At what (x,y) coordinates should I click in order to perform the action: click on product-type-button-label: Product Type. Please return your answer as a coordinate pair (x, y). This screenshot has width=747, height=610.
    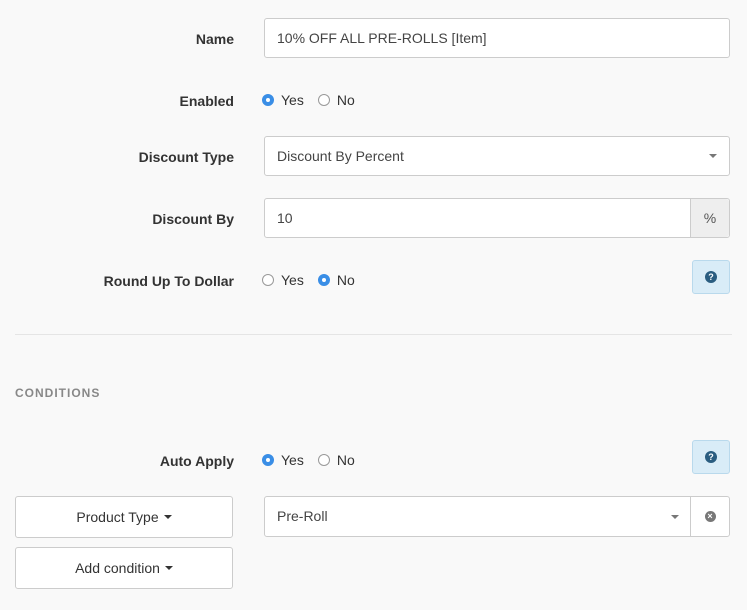
    Looking at the image, I should click on (117, 517).